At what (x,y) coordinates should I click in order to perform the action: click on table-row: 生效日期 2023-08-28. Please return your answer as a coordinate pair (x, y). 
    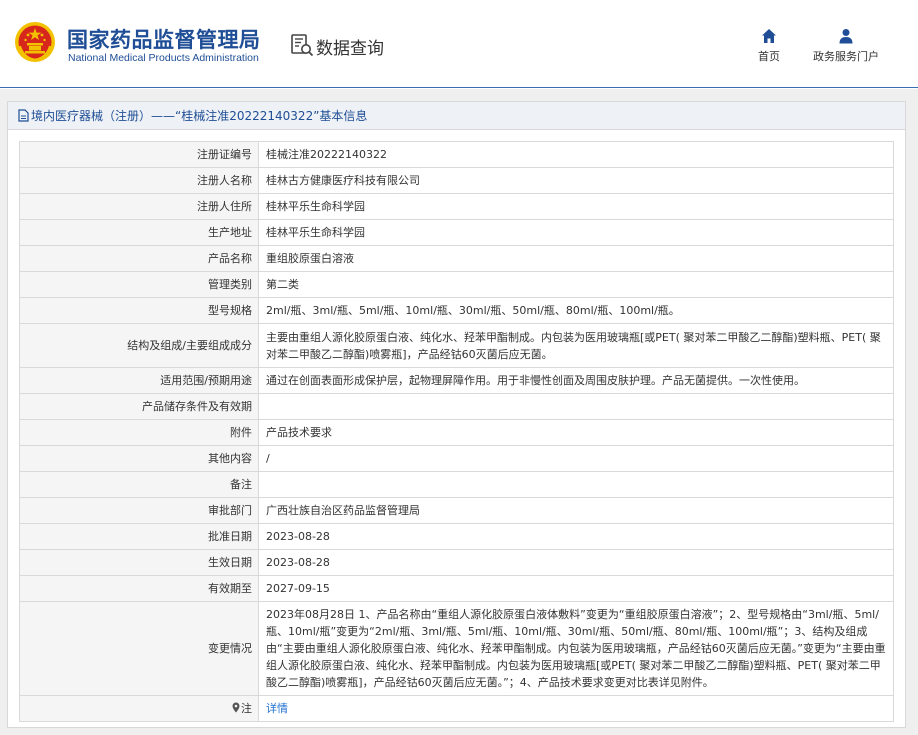
    Looking at the image, I should click on (456, 562).